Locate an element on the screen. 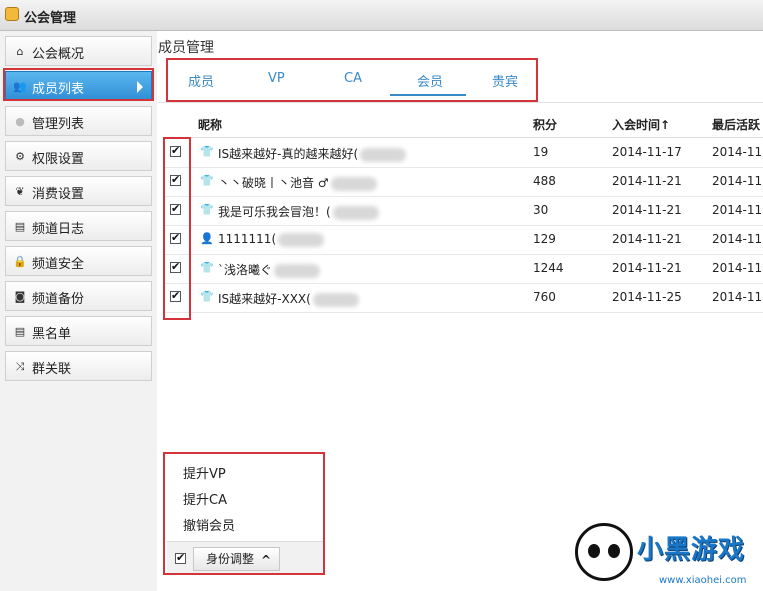 This screenshot has height=591, width=763. sidebar-item-label: 频道安全 is located at coordinates (58, 264).